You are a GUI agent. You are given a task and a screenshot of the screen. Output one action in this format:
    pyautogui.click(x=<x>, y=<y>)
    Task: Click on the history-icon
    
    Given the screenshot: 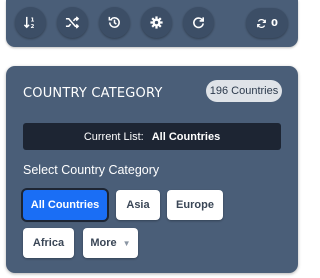 What is the action you would take?
    pyautogui.click(x=114, y=22)
    